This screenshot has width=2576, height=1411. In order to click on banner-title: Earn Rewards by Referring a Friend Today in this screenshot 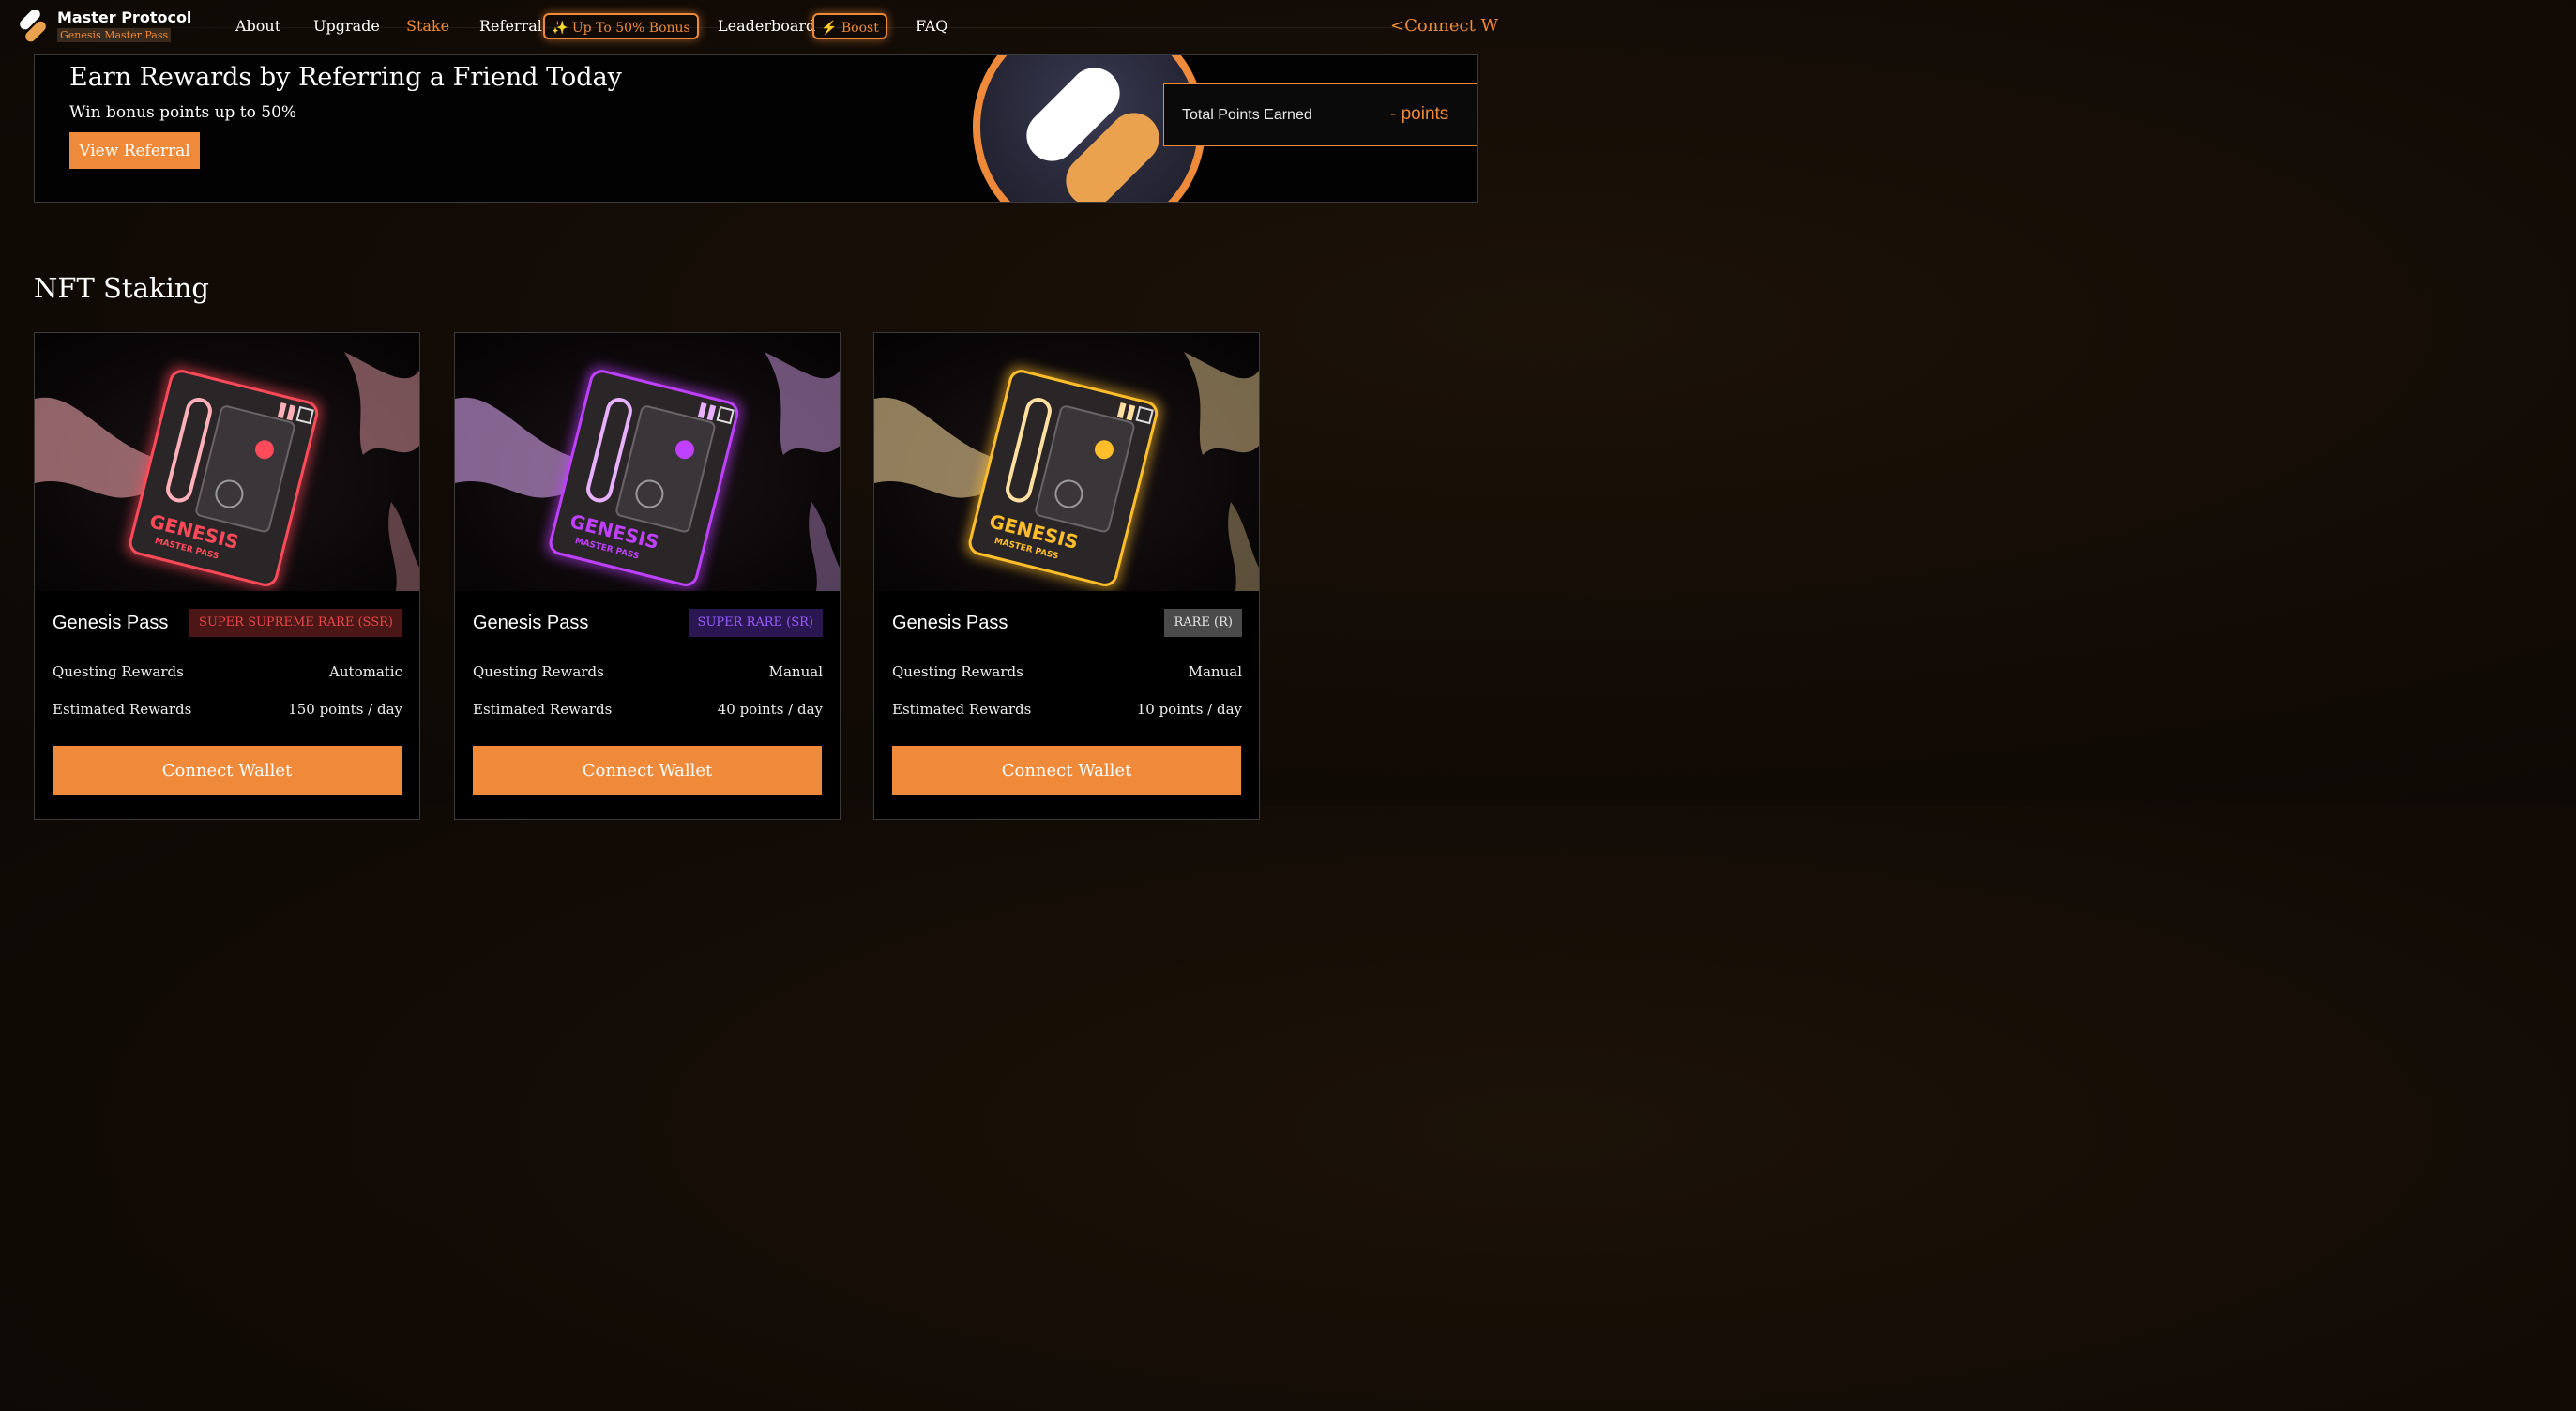, I will do `click(345, 77)`.